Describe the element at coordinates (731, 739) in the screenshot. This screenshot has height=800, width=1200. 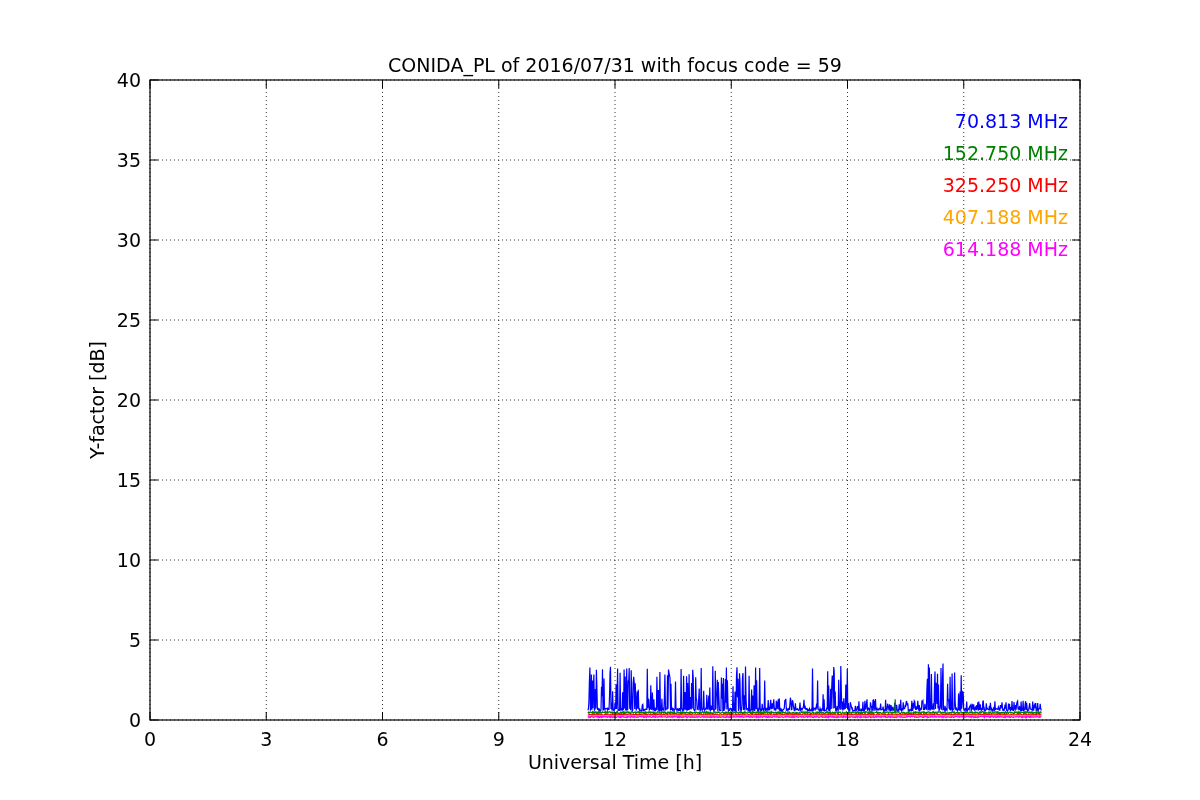
I see `x-tick-label: 15` at that location.